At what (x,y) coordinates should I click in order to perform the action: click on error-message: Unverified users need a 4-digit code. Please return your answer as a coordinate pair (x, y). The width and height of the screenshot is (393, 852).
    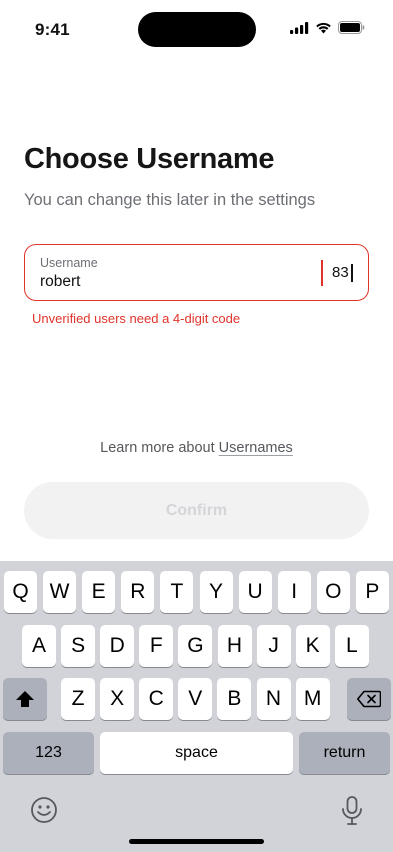
    Looking at the image, I should click on (136, 318).